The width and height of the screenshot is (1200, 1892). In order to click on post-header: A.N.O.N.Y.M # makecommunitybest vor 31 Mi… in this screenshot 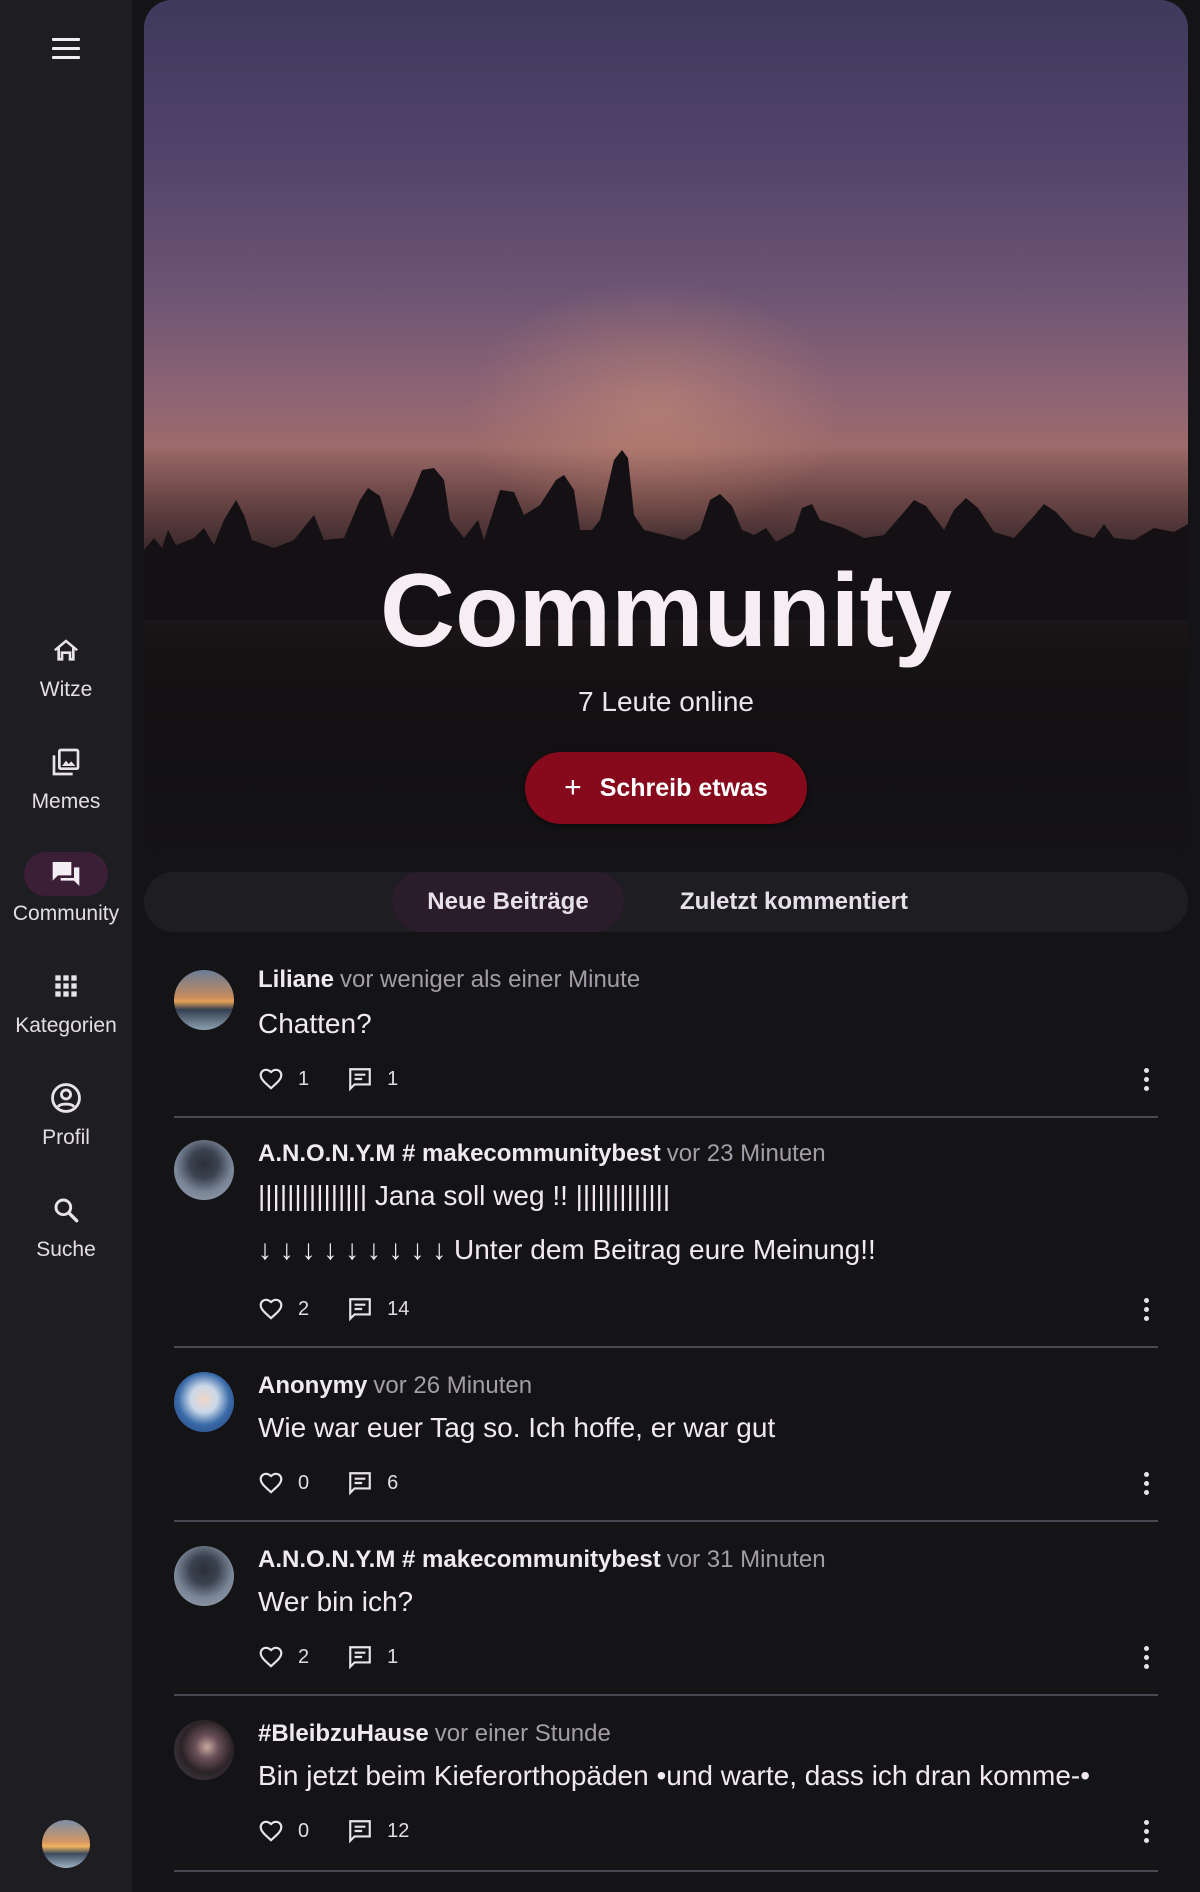, I will do `click(542, 1560)`.